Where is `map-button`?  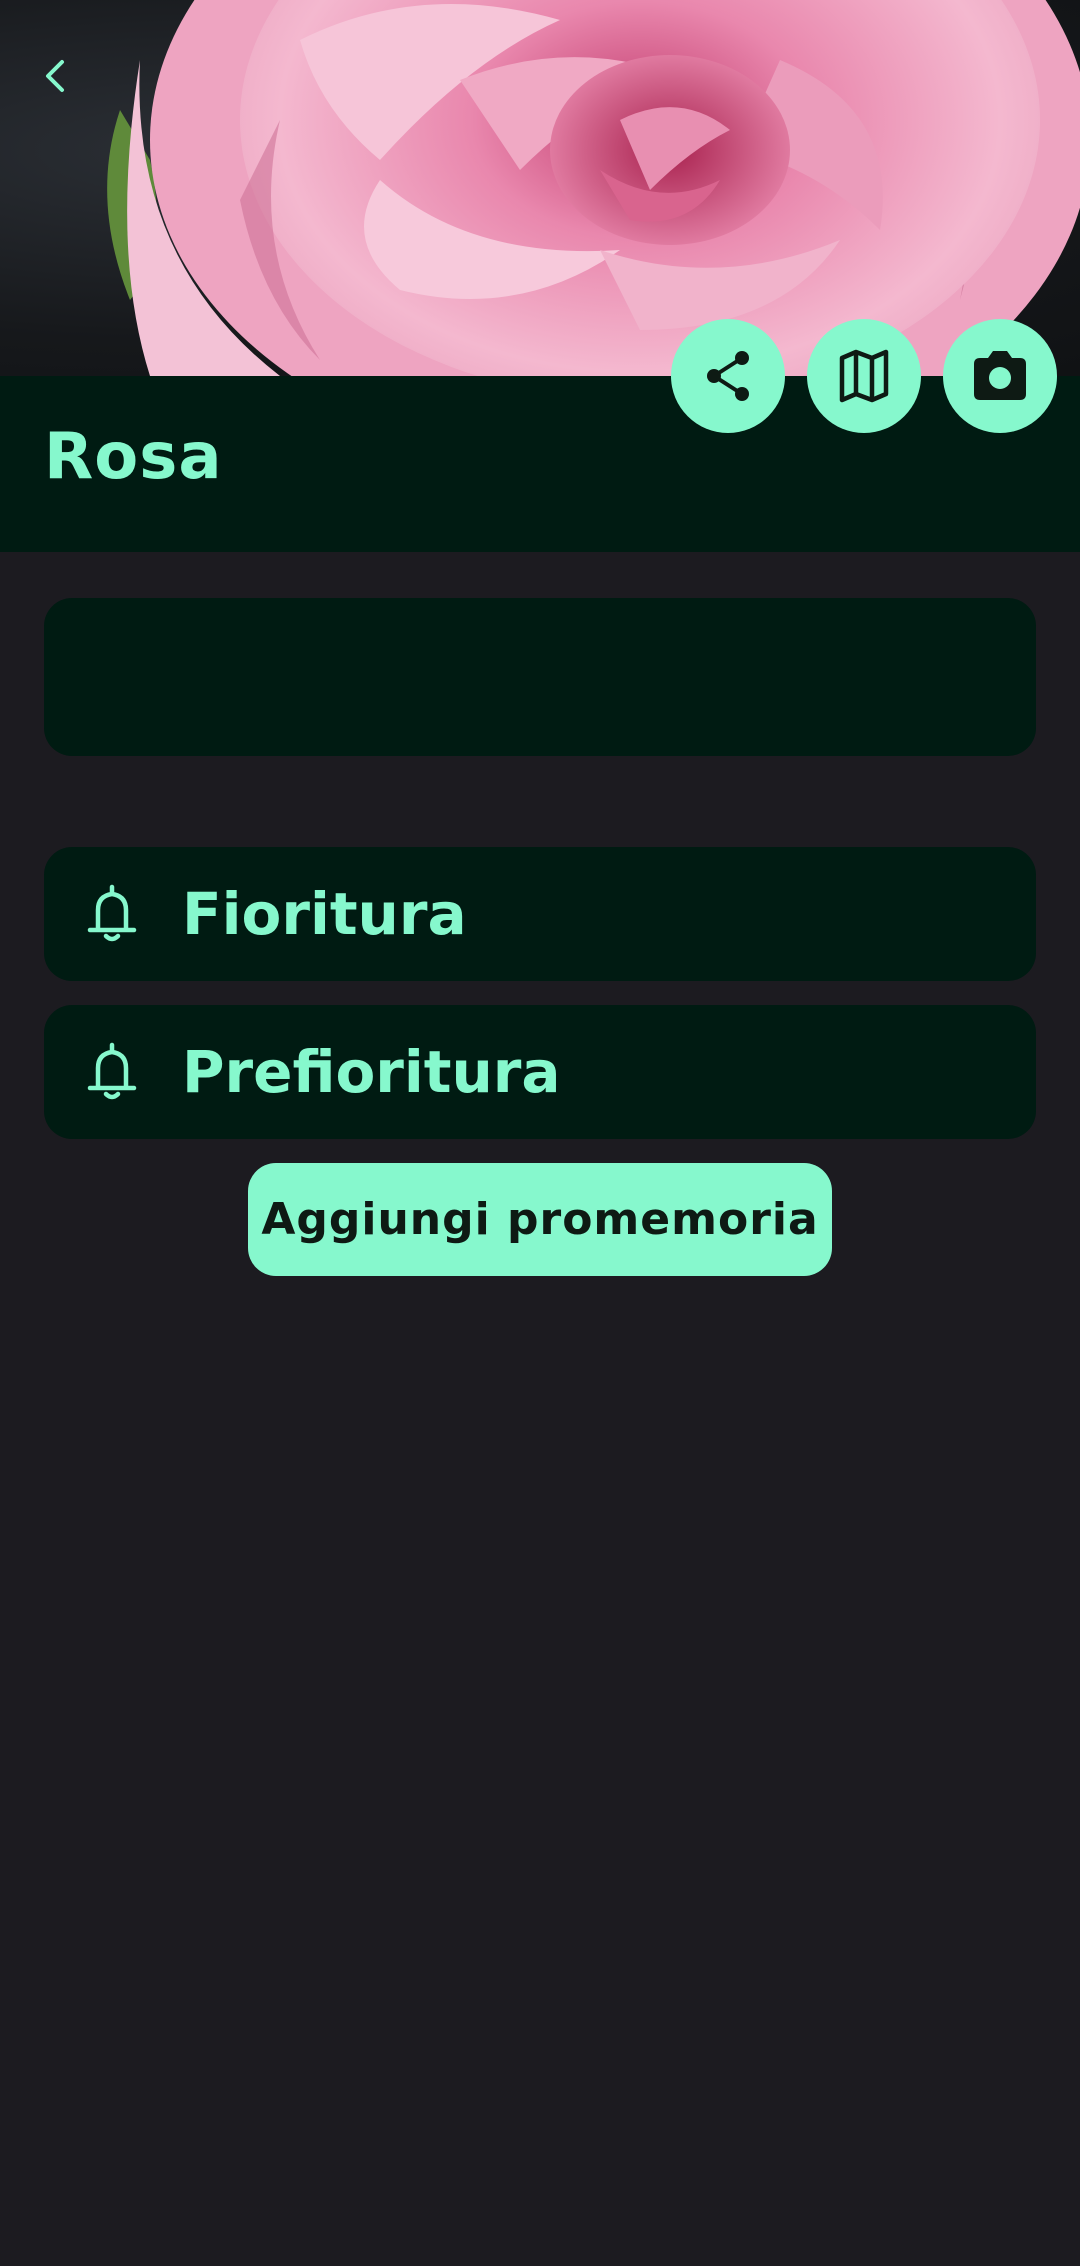
map-button is located at coordinates (864, 376).